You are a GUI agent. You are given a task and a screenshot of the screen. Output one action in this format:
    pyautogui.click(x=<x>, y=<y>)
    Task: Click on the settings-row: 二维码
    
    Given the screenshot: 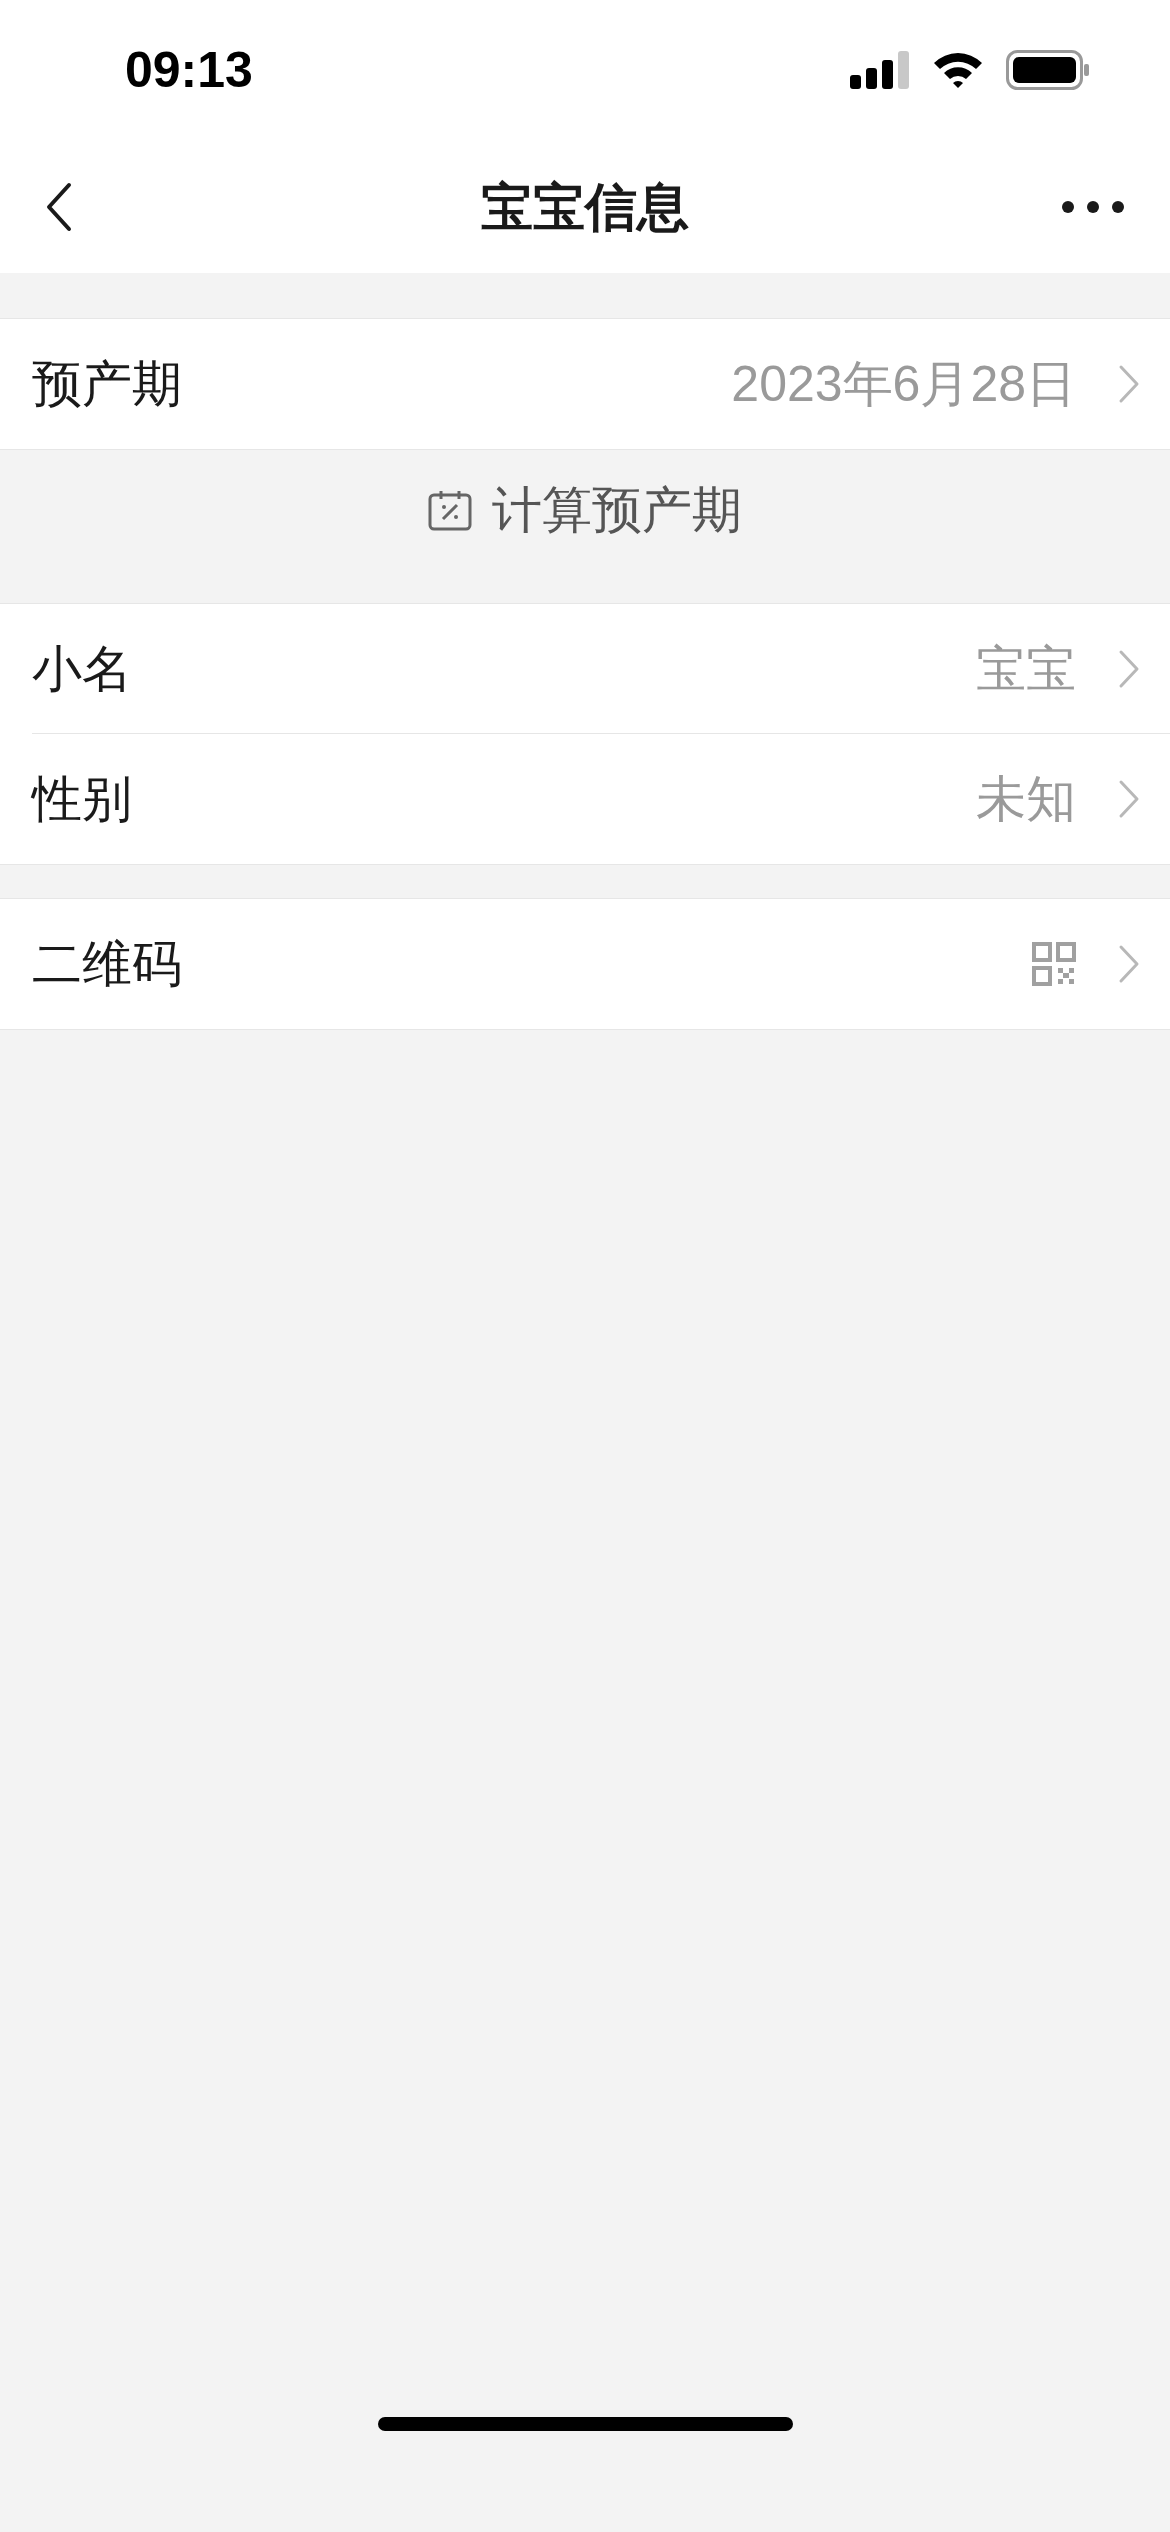 What is the action you would take?
    pyautogui.click(x=585, y=964)
    